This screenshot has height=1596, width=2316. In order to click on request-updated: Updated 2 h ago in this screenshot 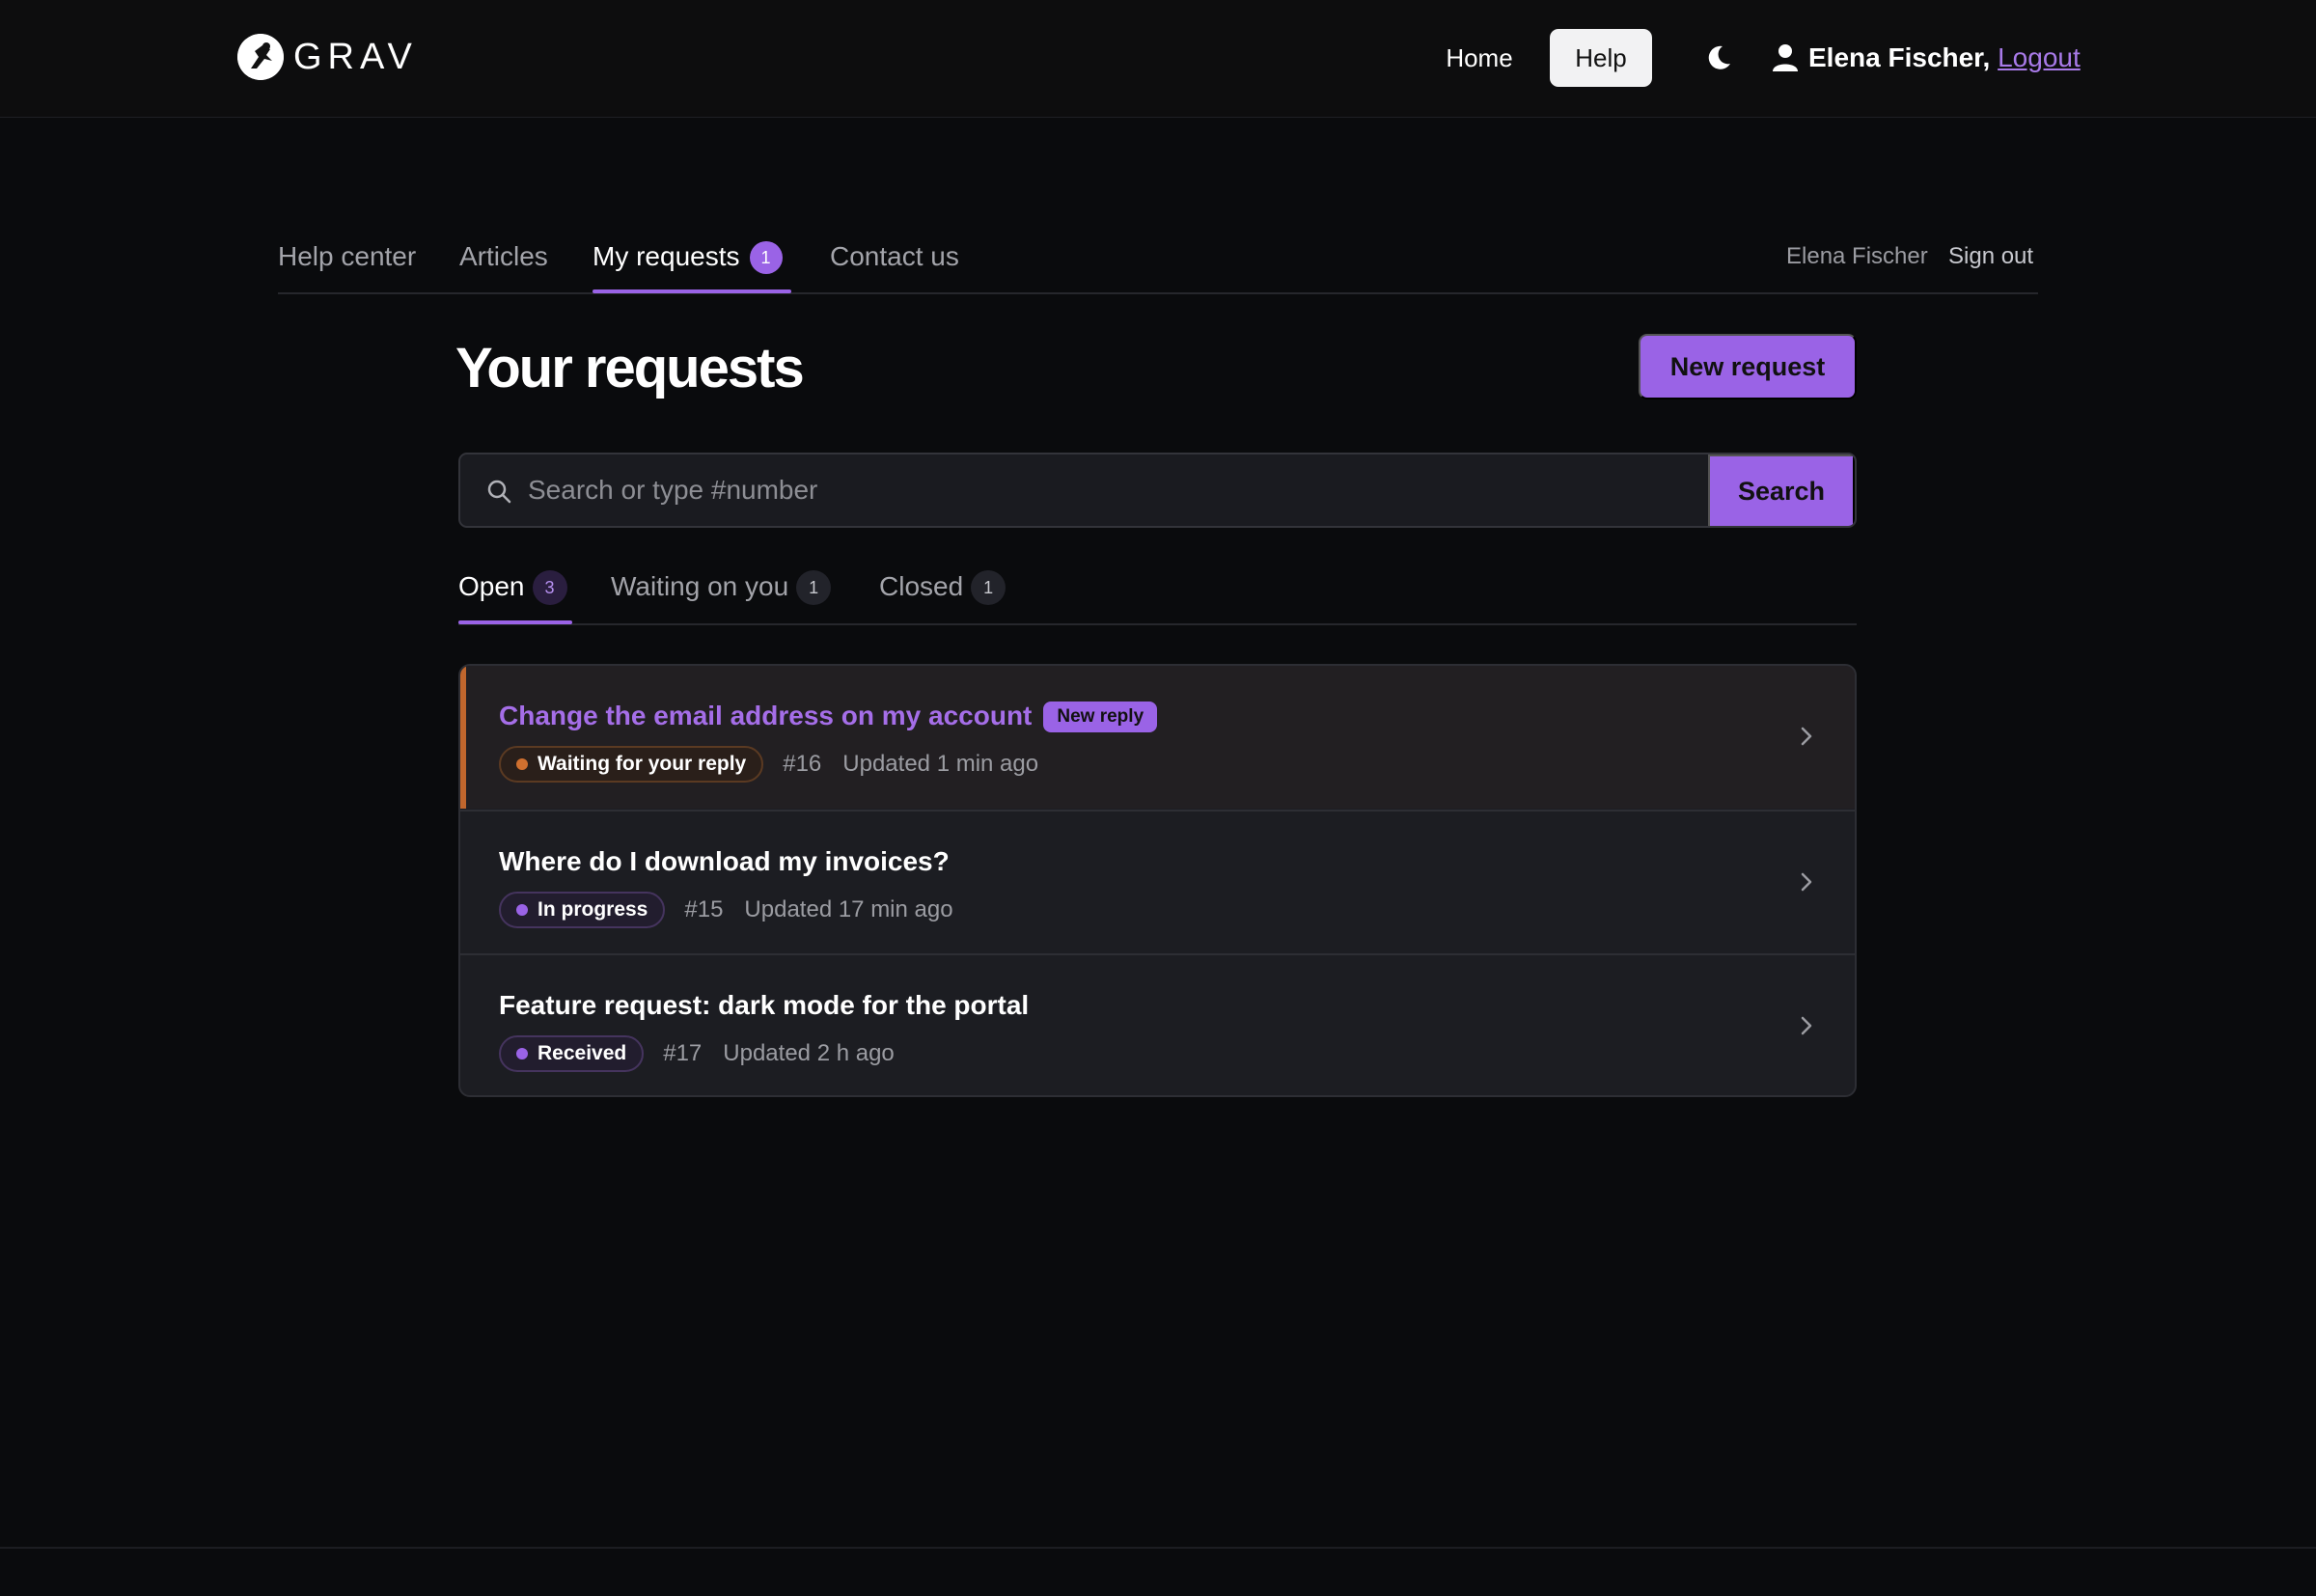, I will do `click(809, 1053)`.